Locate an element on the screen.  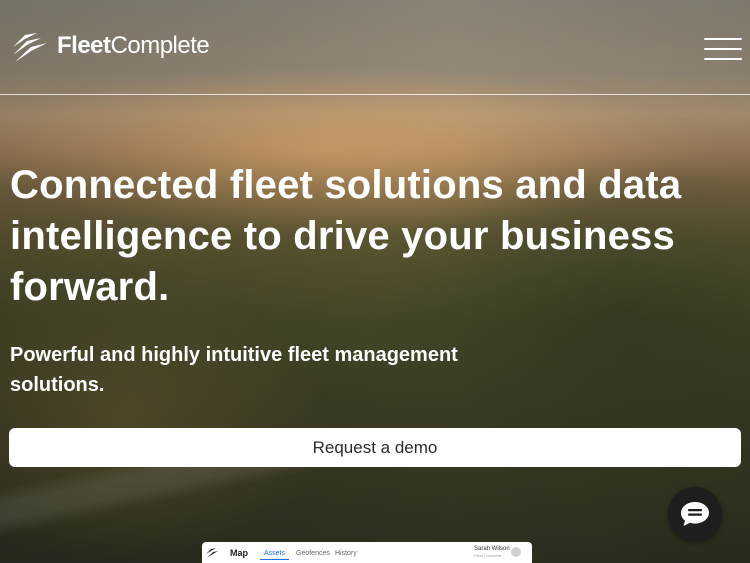
app-title: Map is located at coordinates (239, 553).